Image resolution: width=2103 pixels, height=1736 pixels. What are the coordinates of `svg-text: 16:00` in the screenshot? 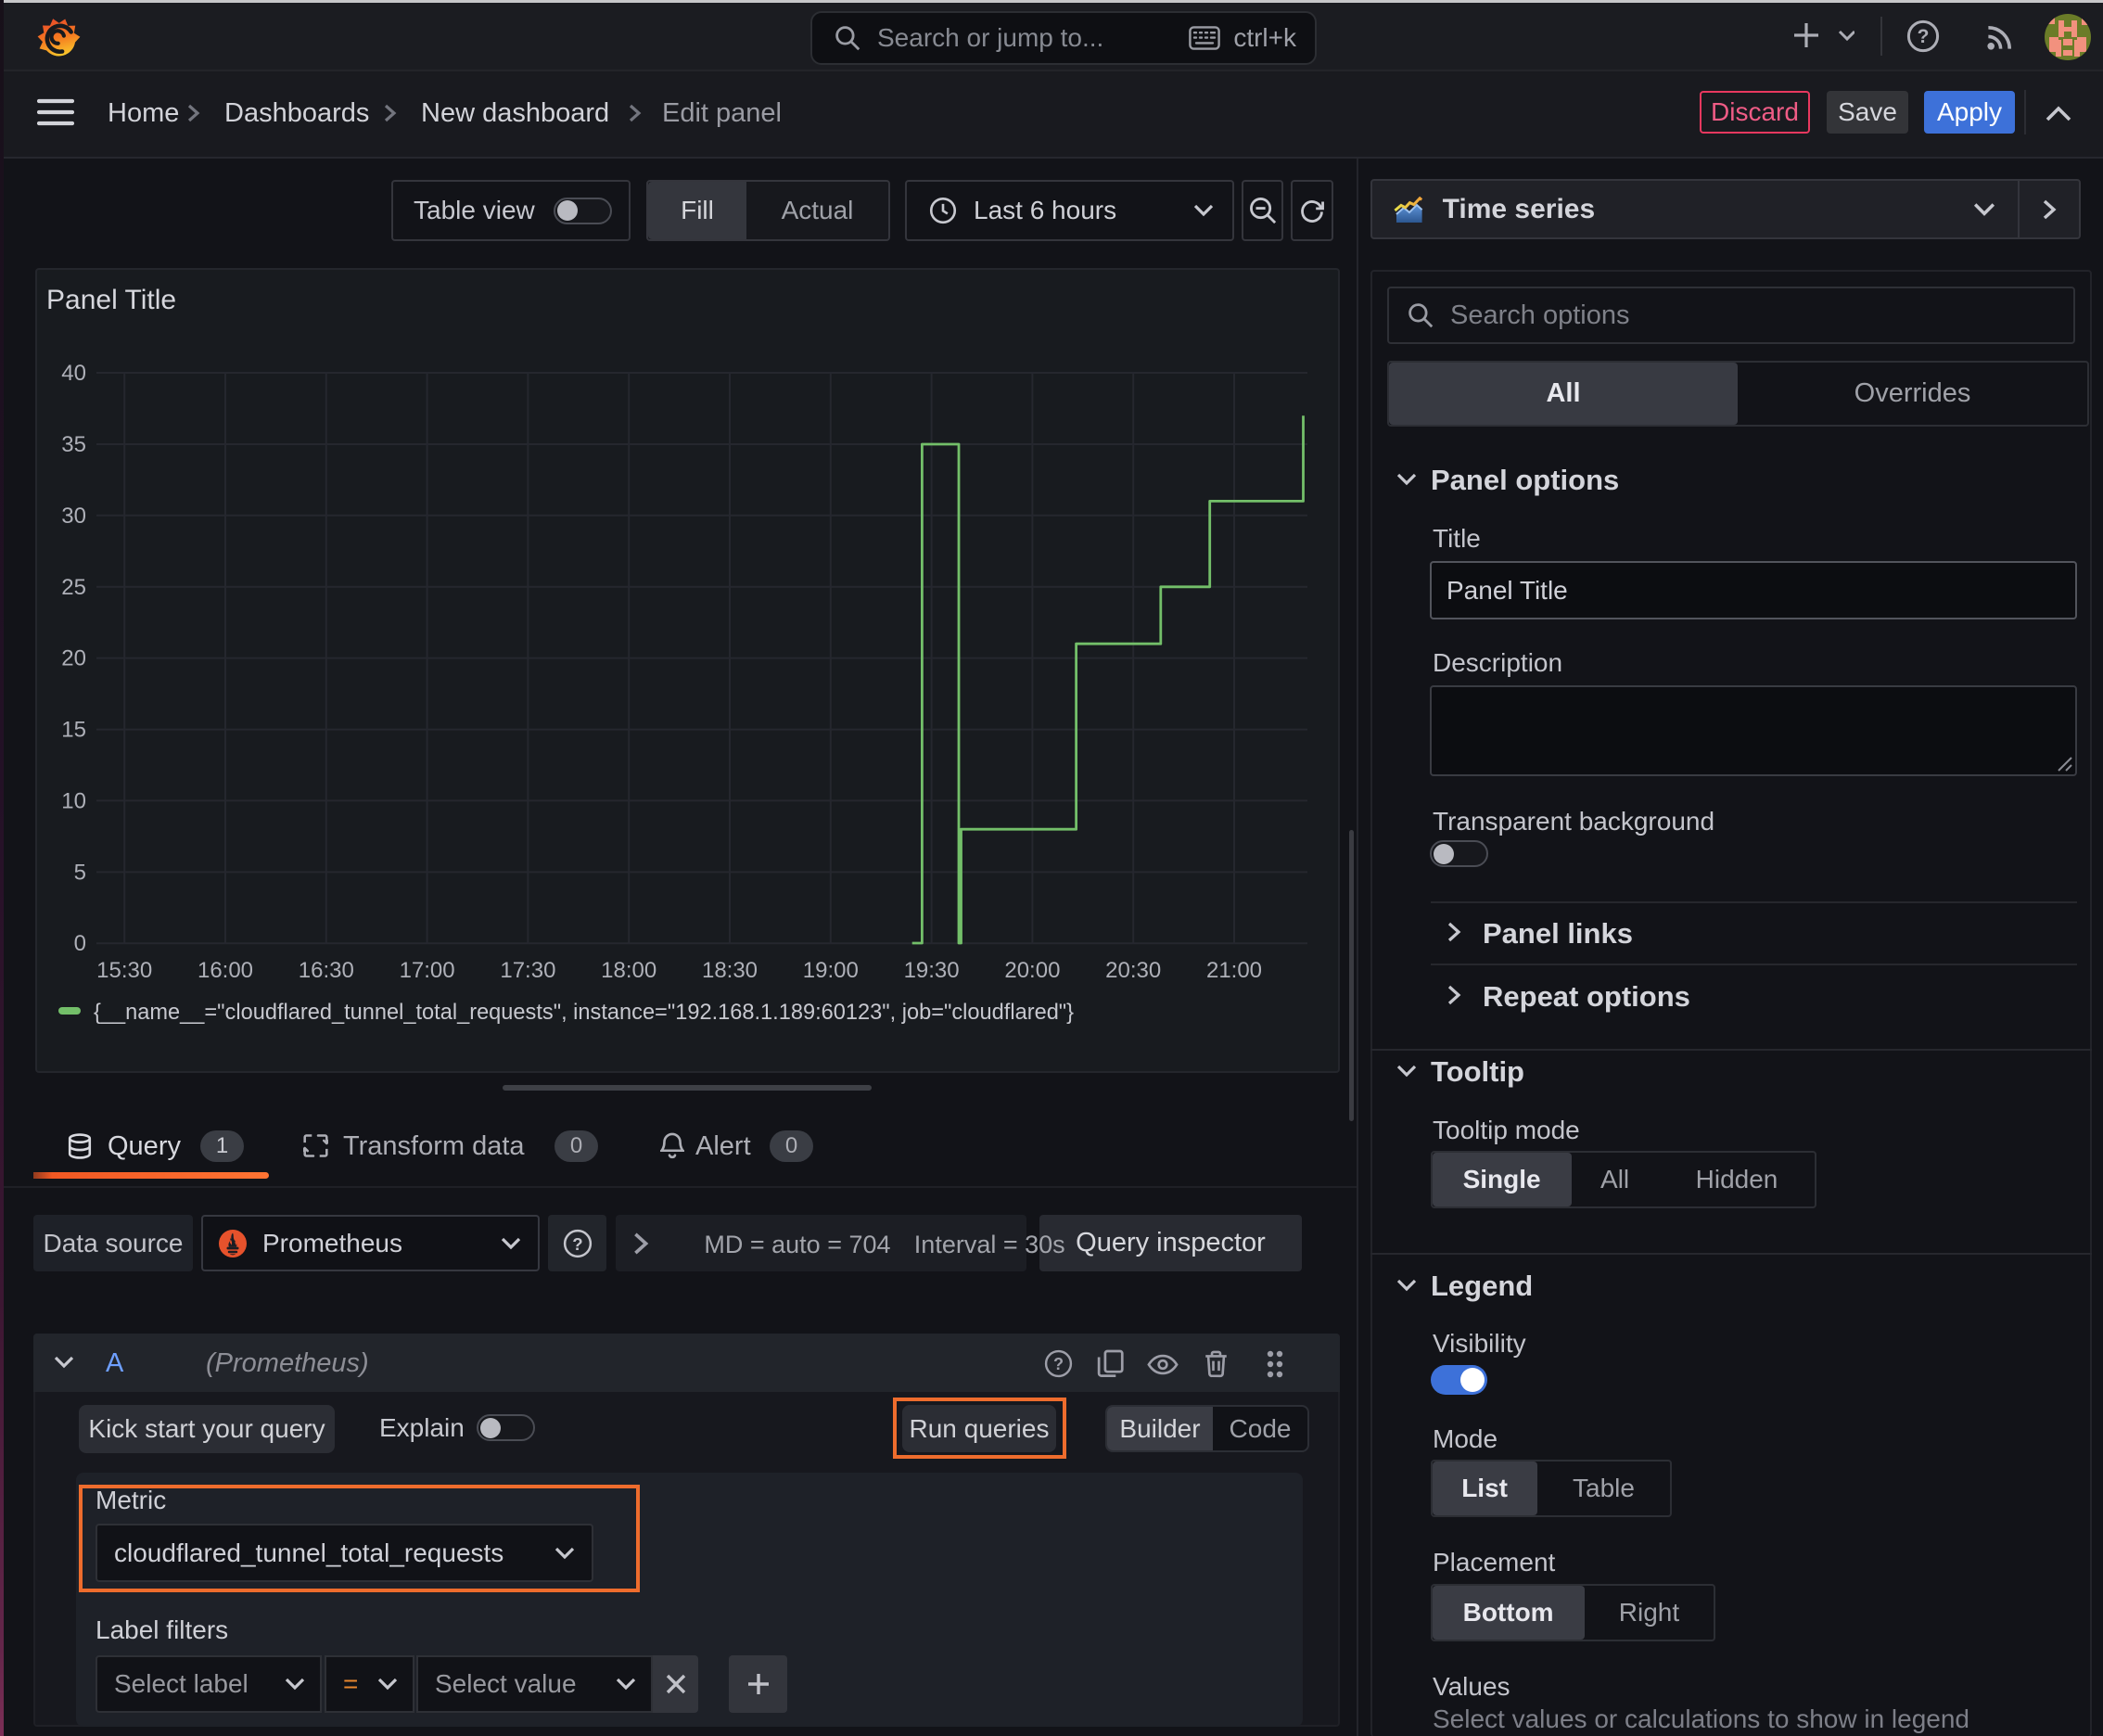 It's located at (225, 971).